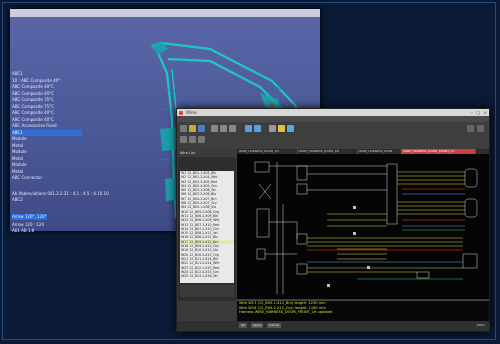 Image resolution: width=500 pixels, height=344 pixels. What do you see at coordinates (192, 128) in the screenshot?
I see `open-icon` at bounding box center [192, 128].